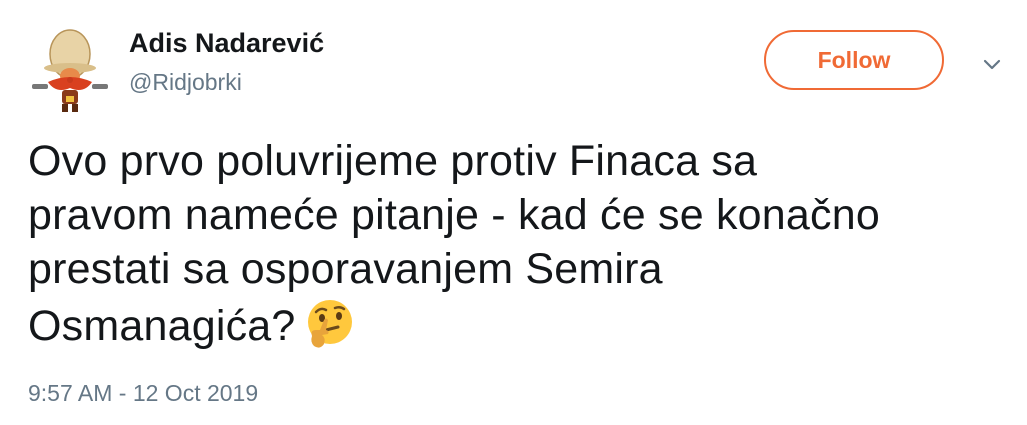 The height and width of the screenshot is (425, 1027). I want to click on avatar, so click(70, 70).